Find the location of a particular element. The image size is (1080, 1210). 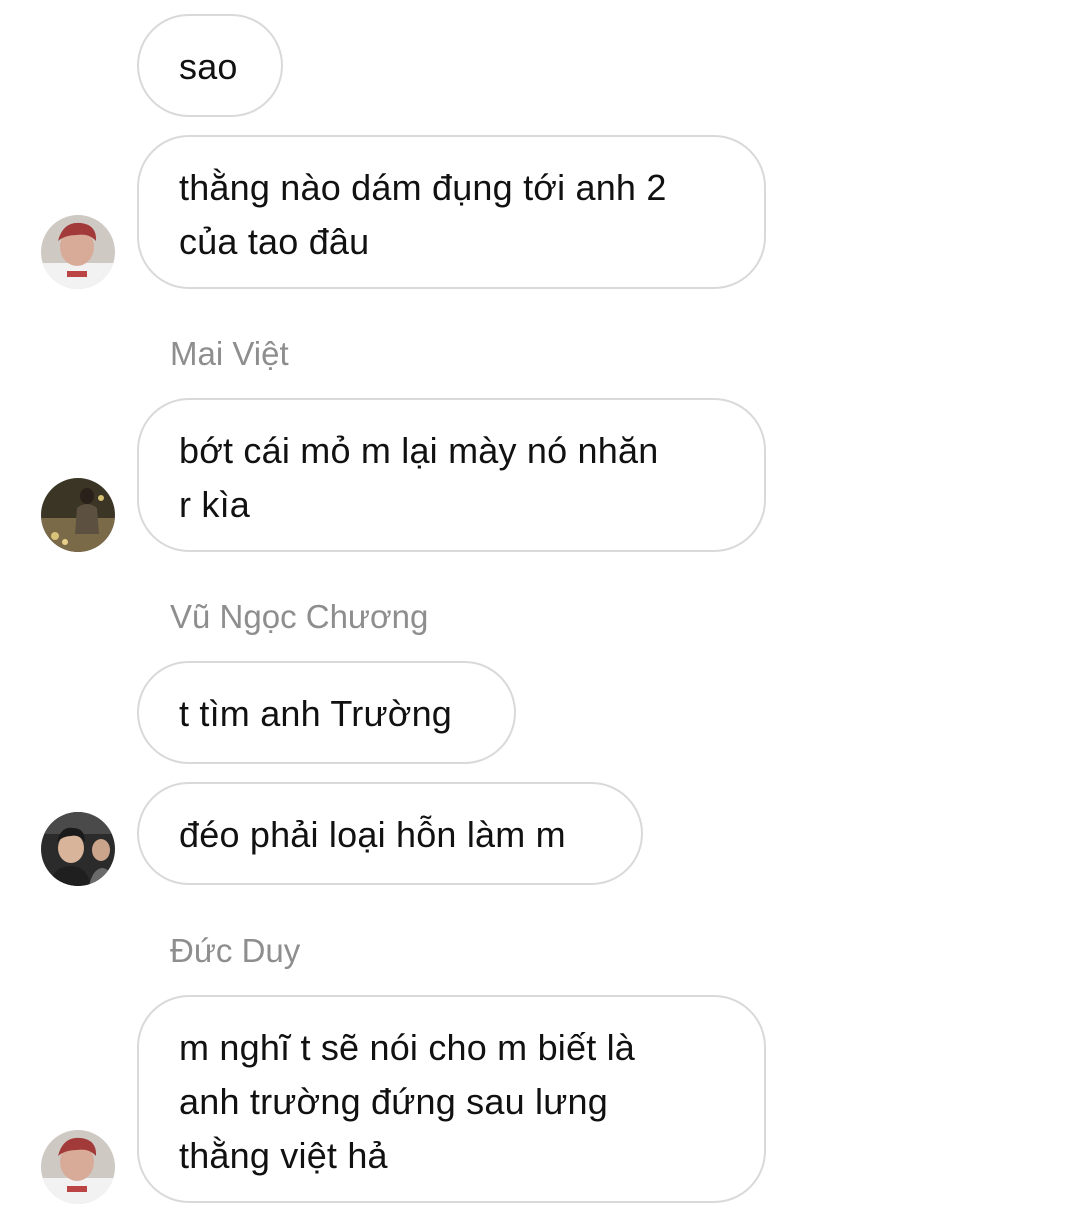

sender-name: Đức Duy is located at coordinates (235, 950).